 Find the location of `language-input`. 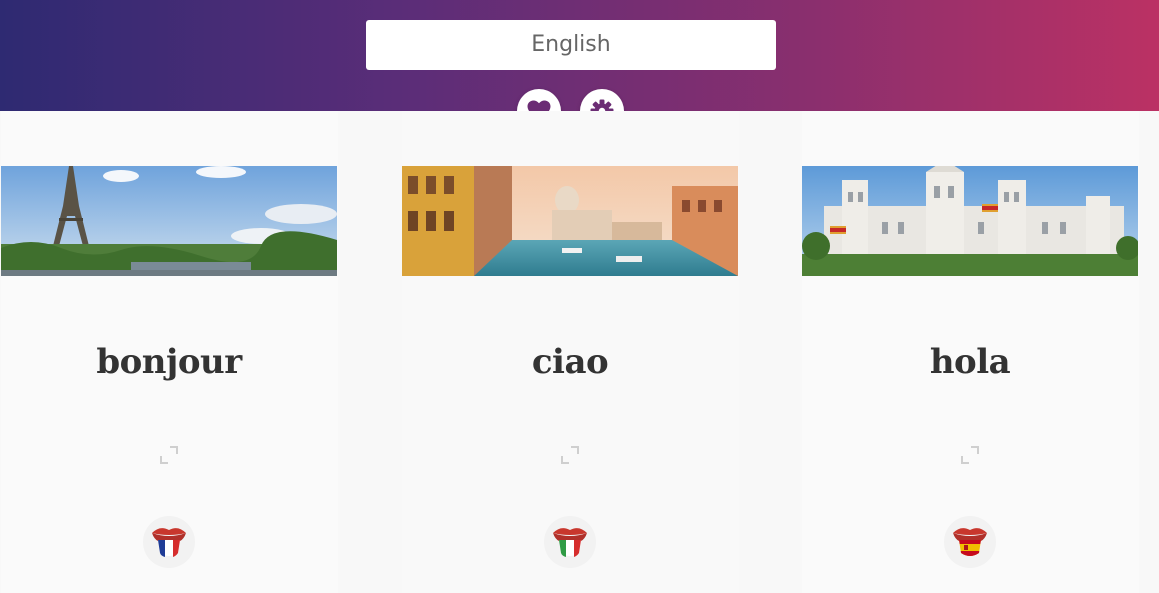

language-input is located at coordinates (571, 45).